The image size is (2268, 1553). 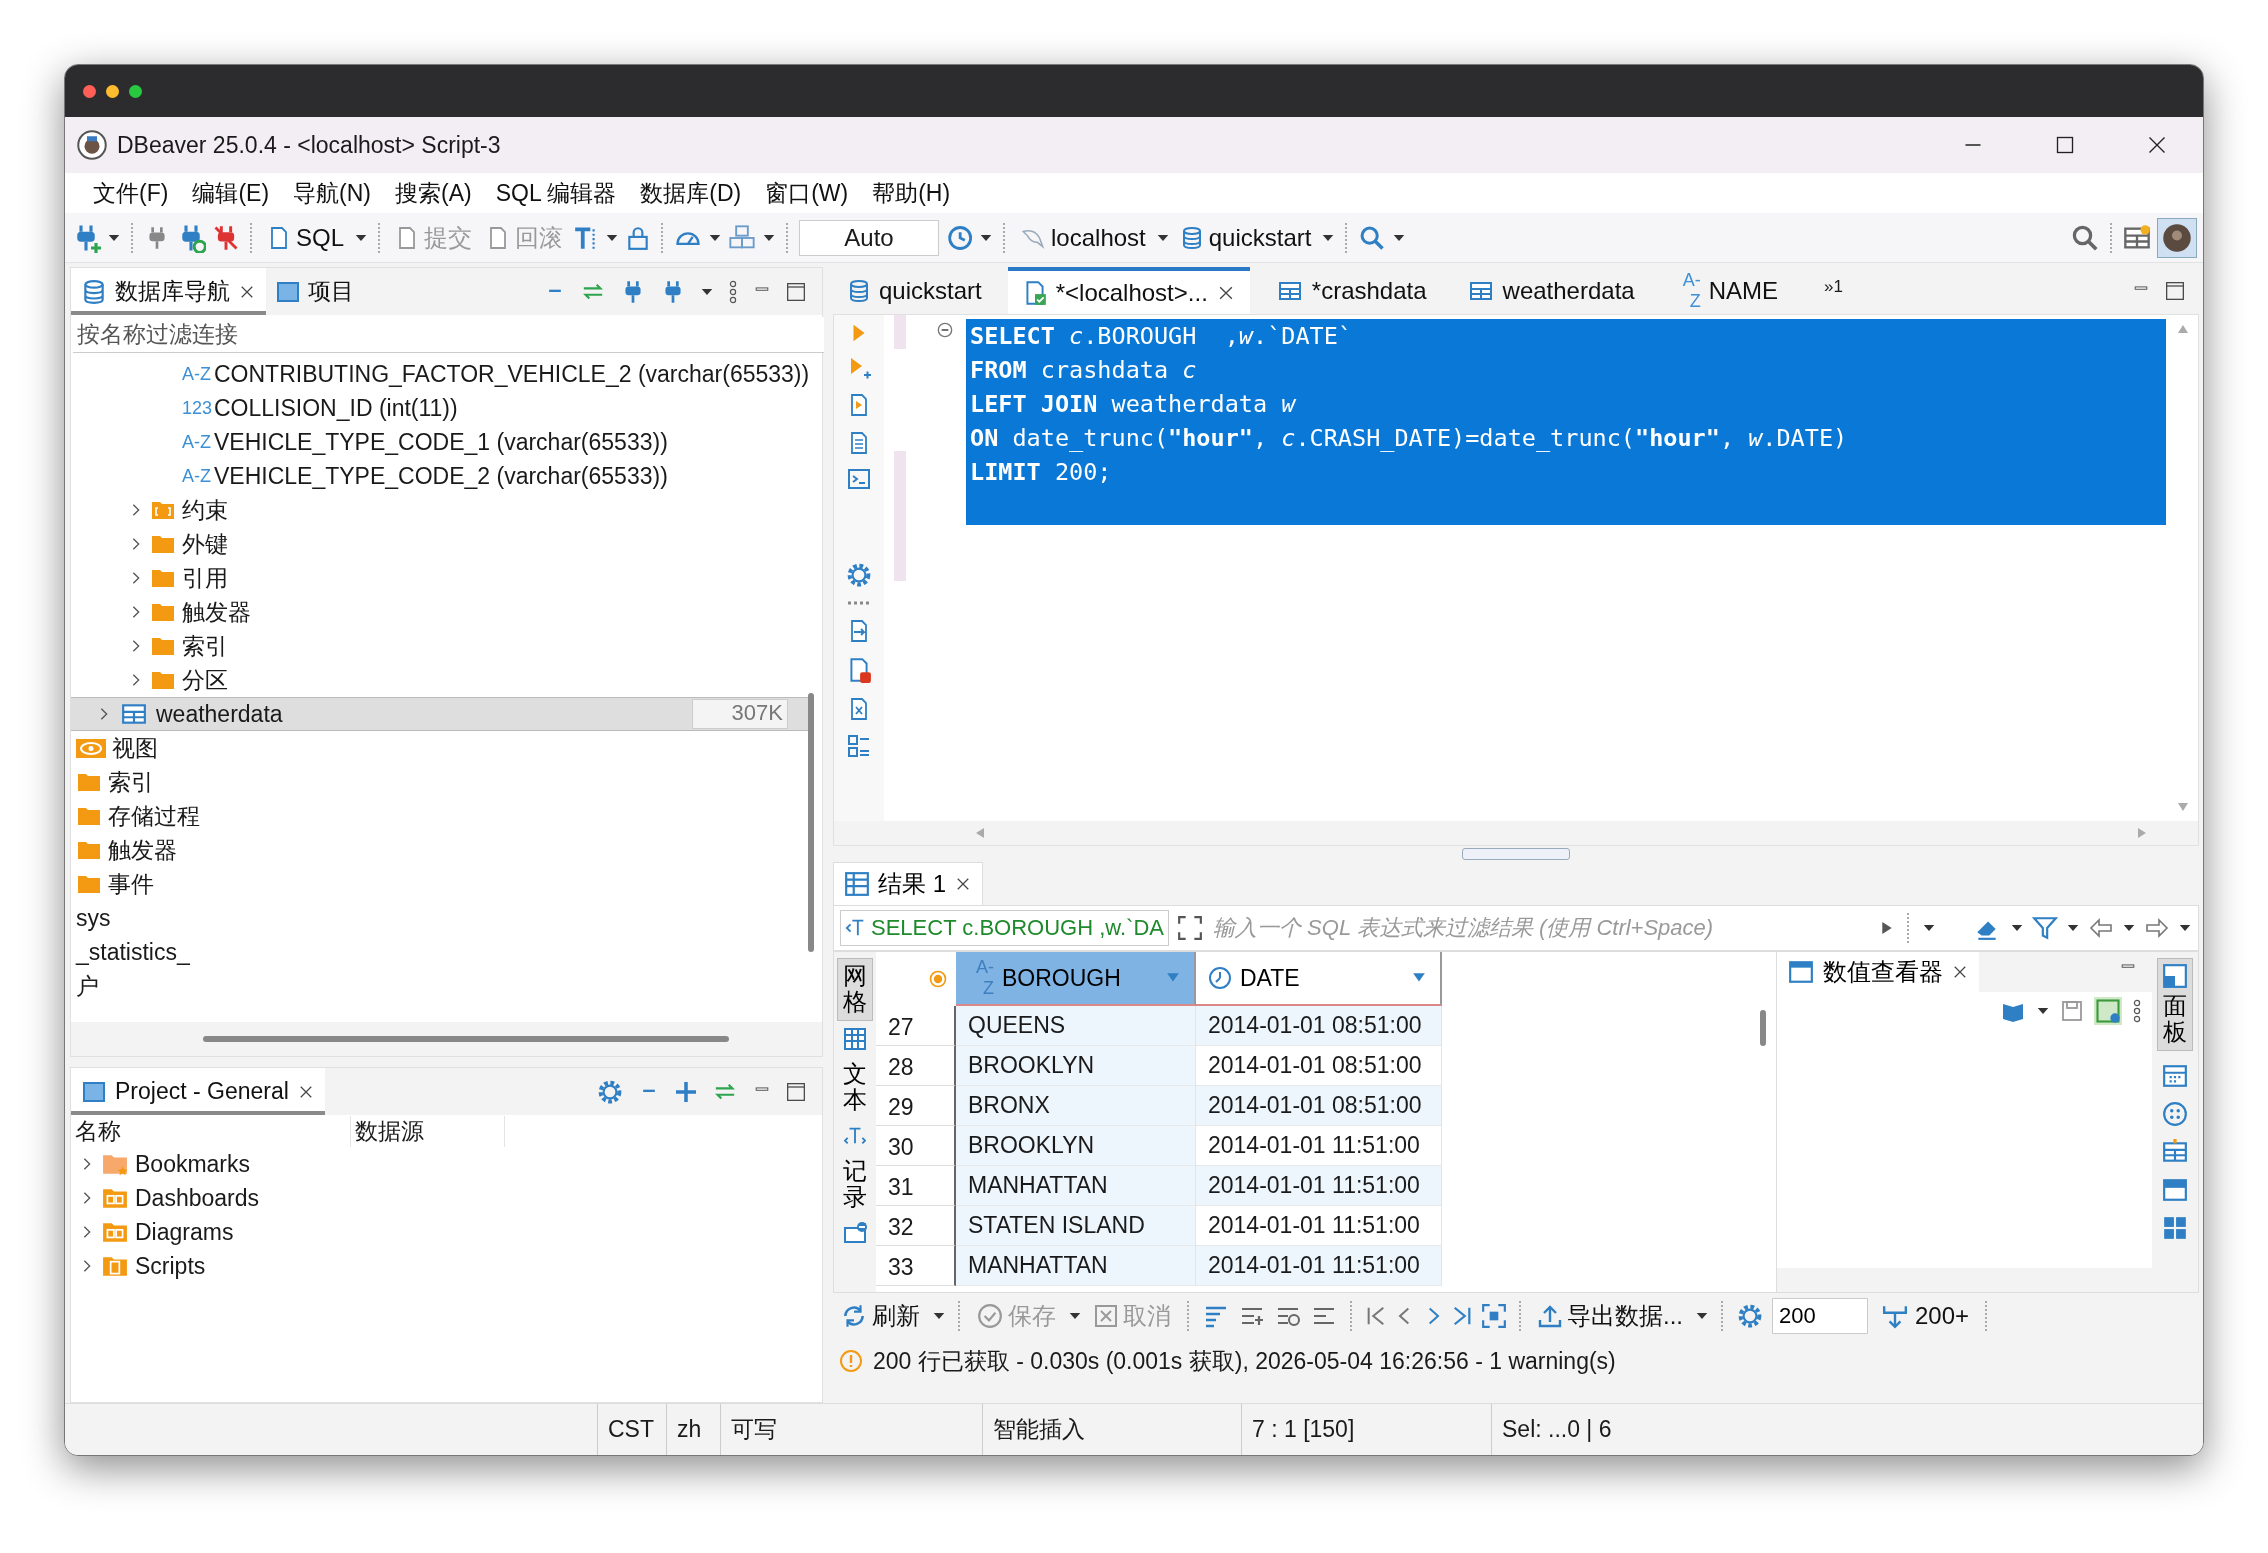 I want to click on table-icon, so click(x=2175, y=1151).